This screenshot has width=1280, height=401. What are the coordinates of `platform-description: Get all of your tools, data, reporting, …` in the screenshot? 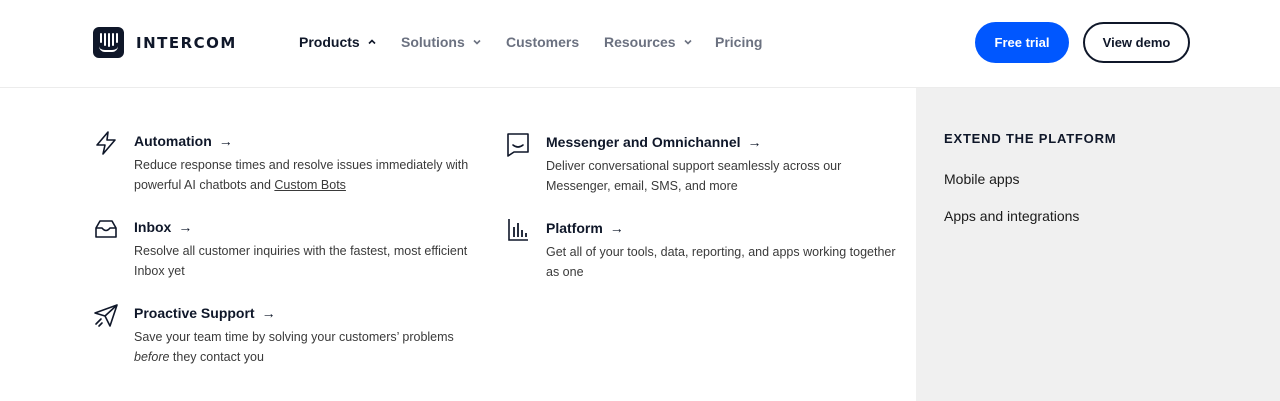 It's located at (721, 262).